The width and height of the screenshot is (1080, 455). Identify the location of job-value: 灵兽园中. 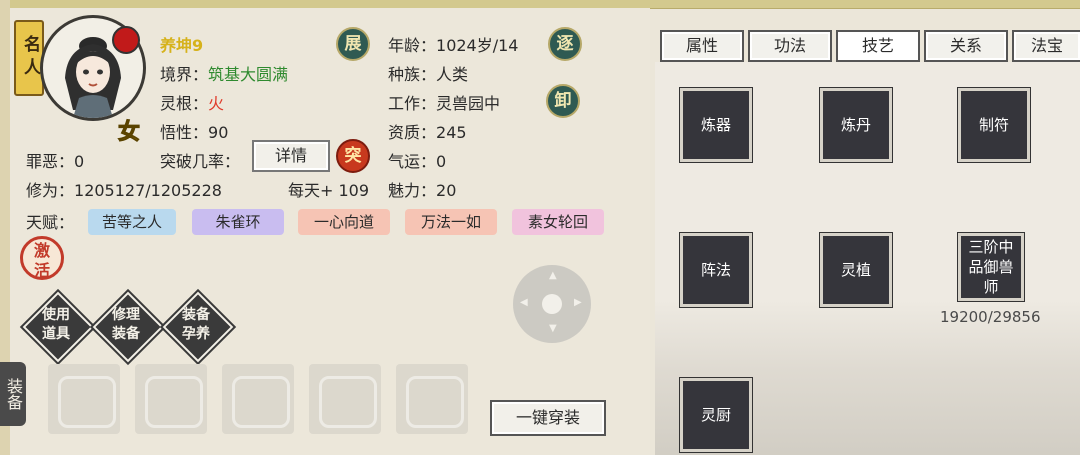
(468, 103).